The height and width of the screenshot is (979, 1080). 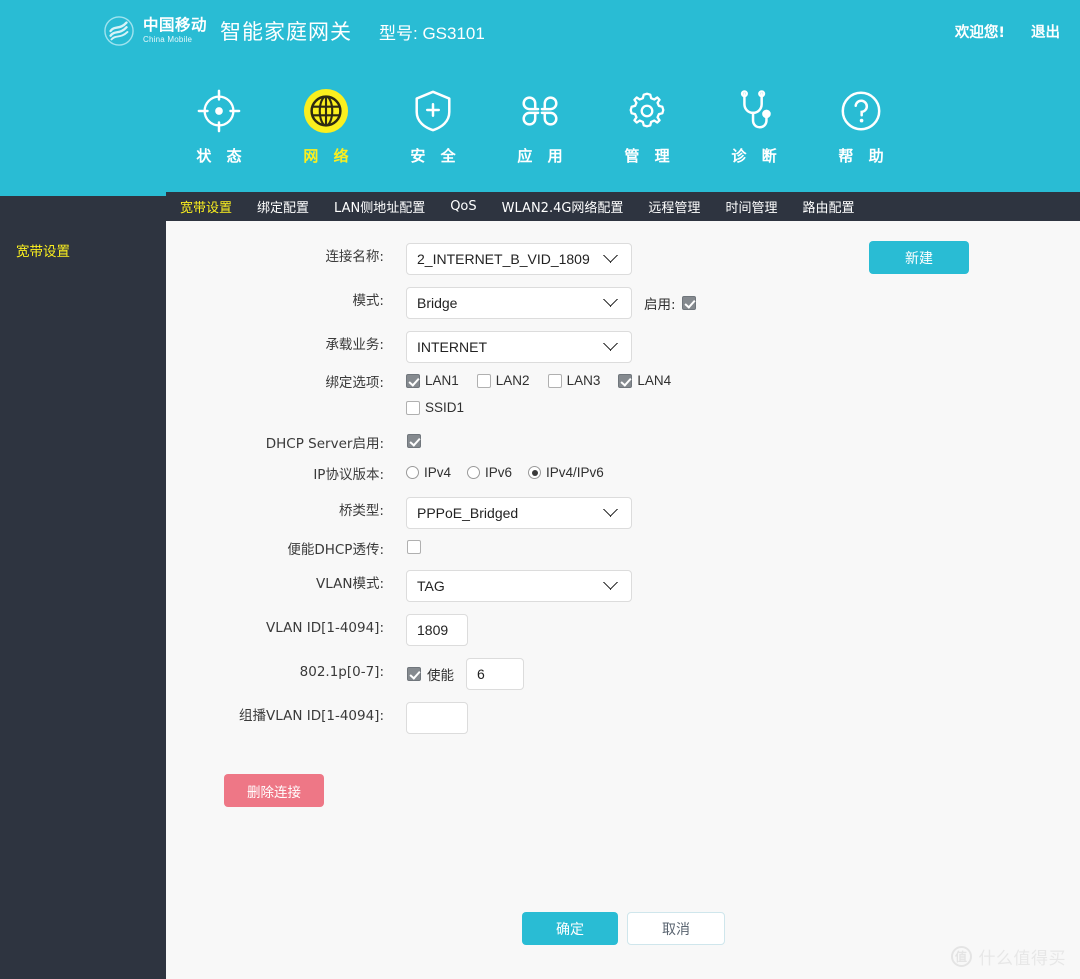 What do you see at coordinates (583, 380) in the screenshot?
I see `binding-lan3-label: LAN3` at bounding box center [583, 380].